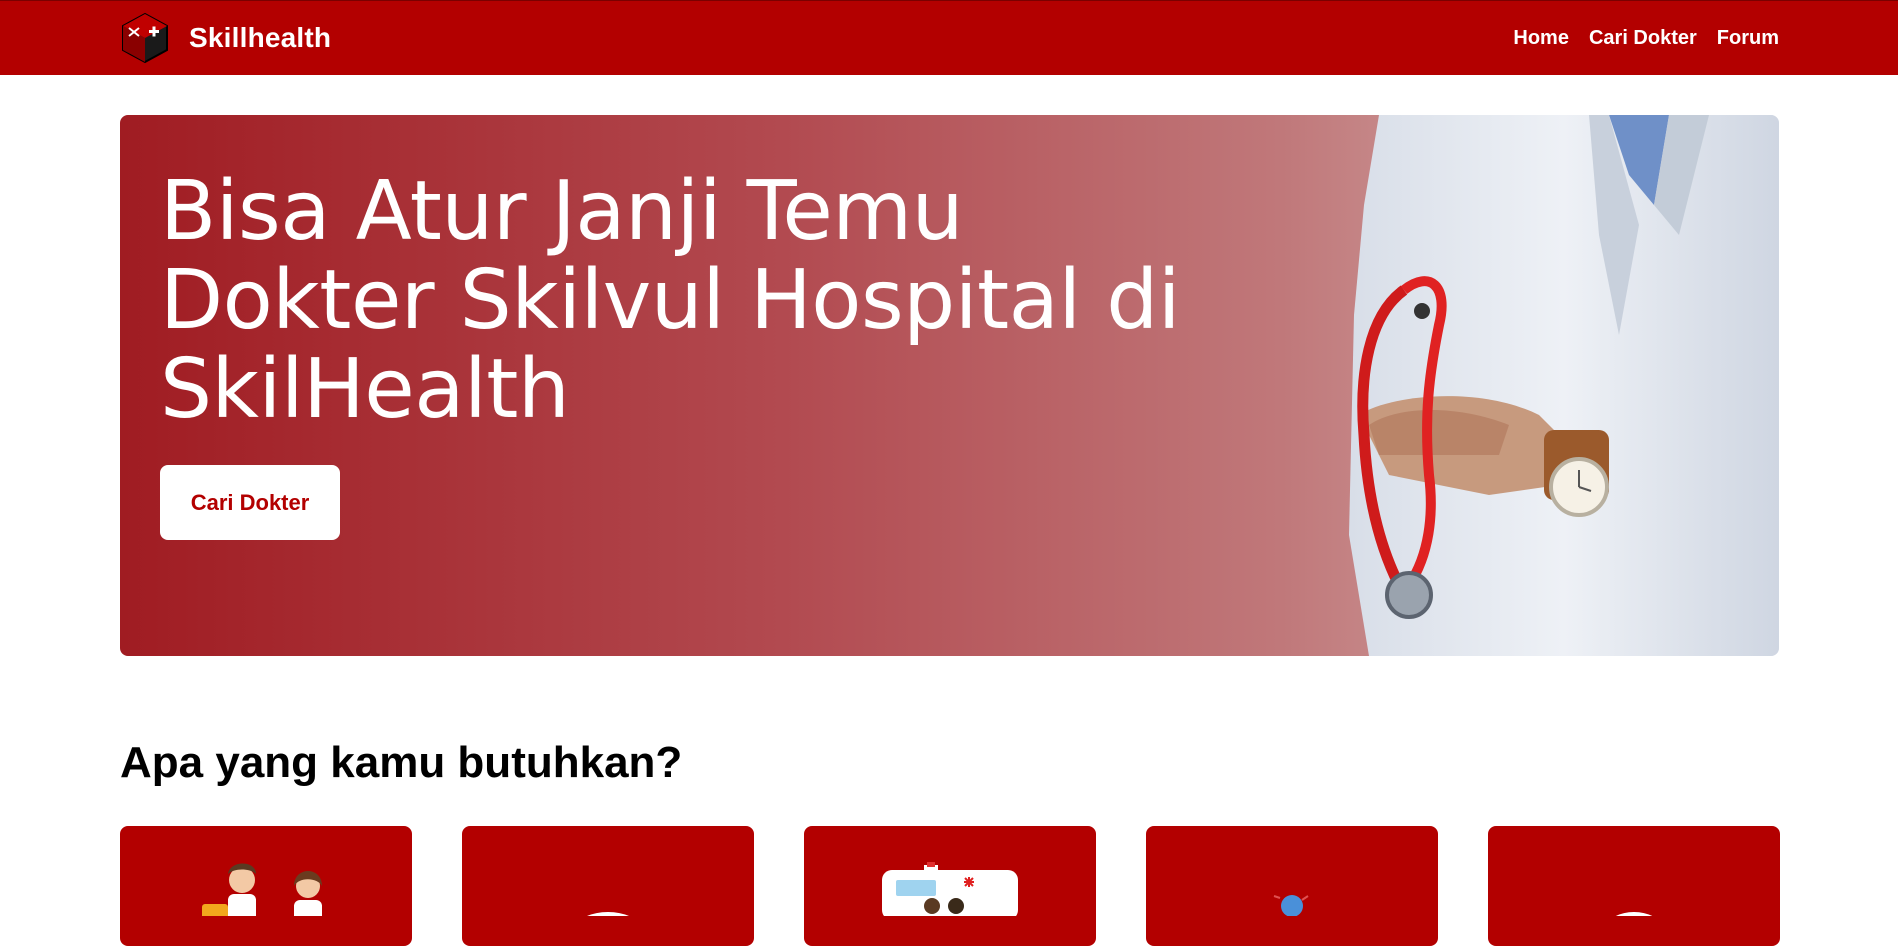 Image resolution: width=1898 pixels, height=946 pixels. I want to click on service-card-doctors, so click(266, 886).